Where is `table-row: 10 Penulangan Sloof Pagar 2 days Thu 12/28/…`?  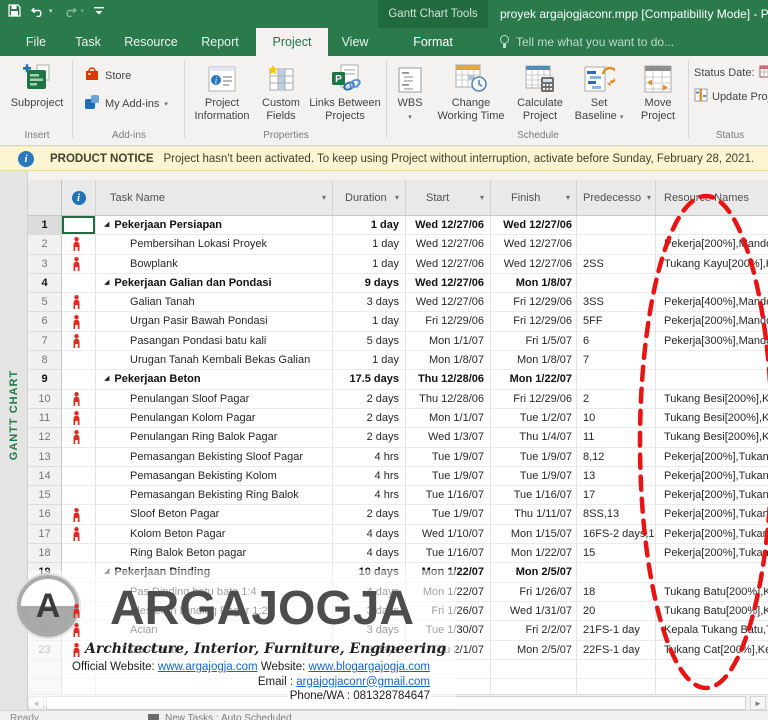 table-row: 10 Penulangan Sloof Pagar 2 days Thu 12/28/… is located at coordinates (398, 399).